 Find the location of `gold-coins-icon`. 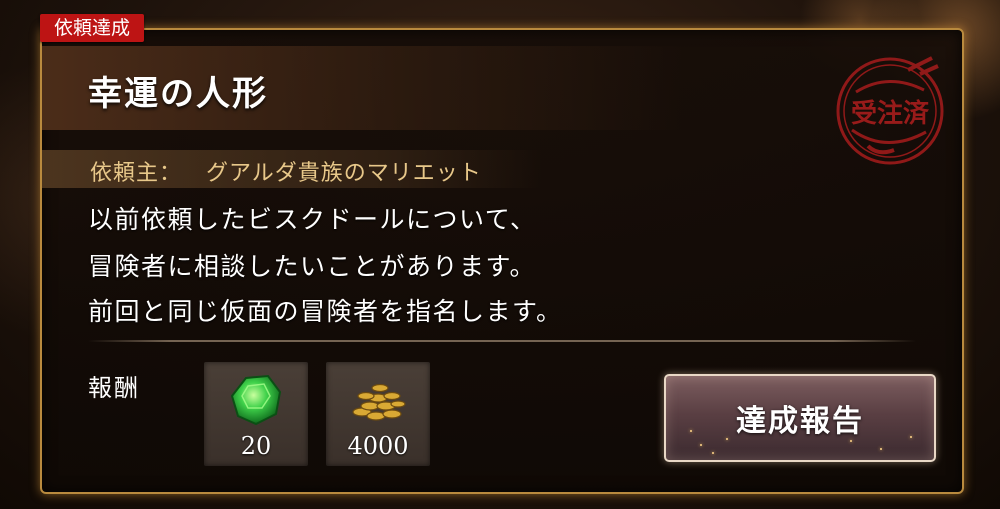

gold-coins-icon is located at coordinates (379, 402).